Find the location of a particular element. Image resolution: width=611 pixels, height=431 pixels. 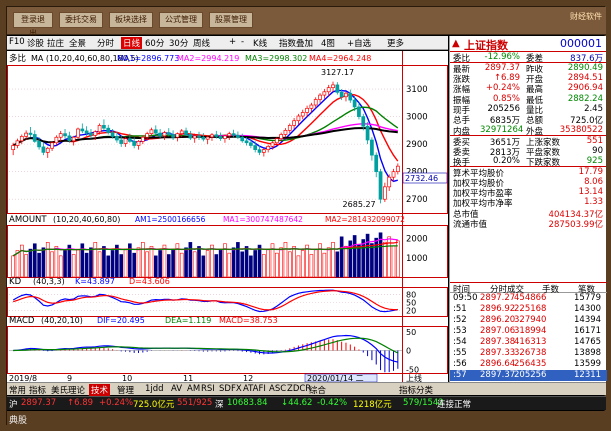

indicator-tab: ATAFI is located at coordinates (254, 389).